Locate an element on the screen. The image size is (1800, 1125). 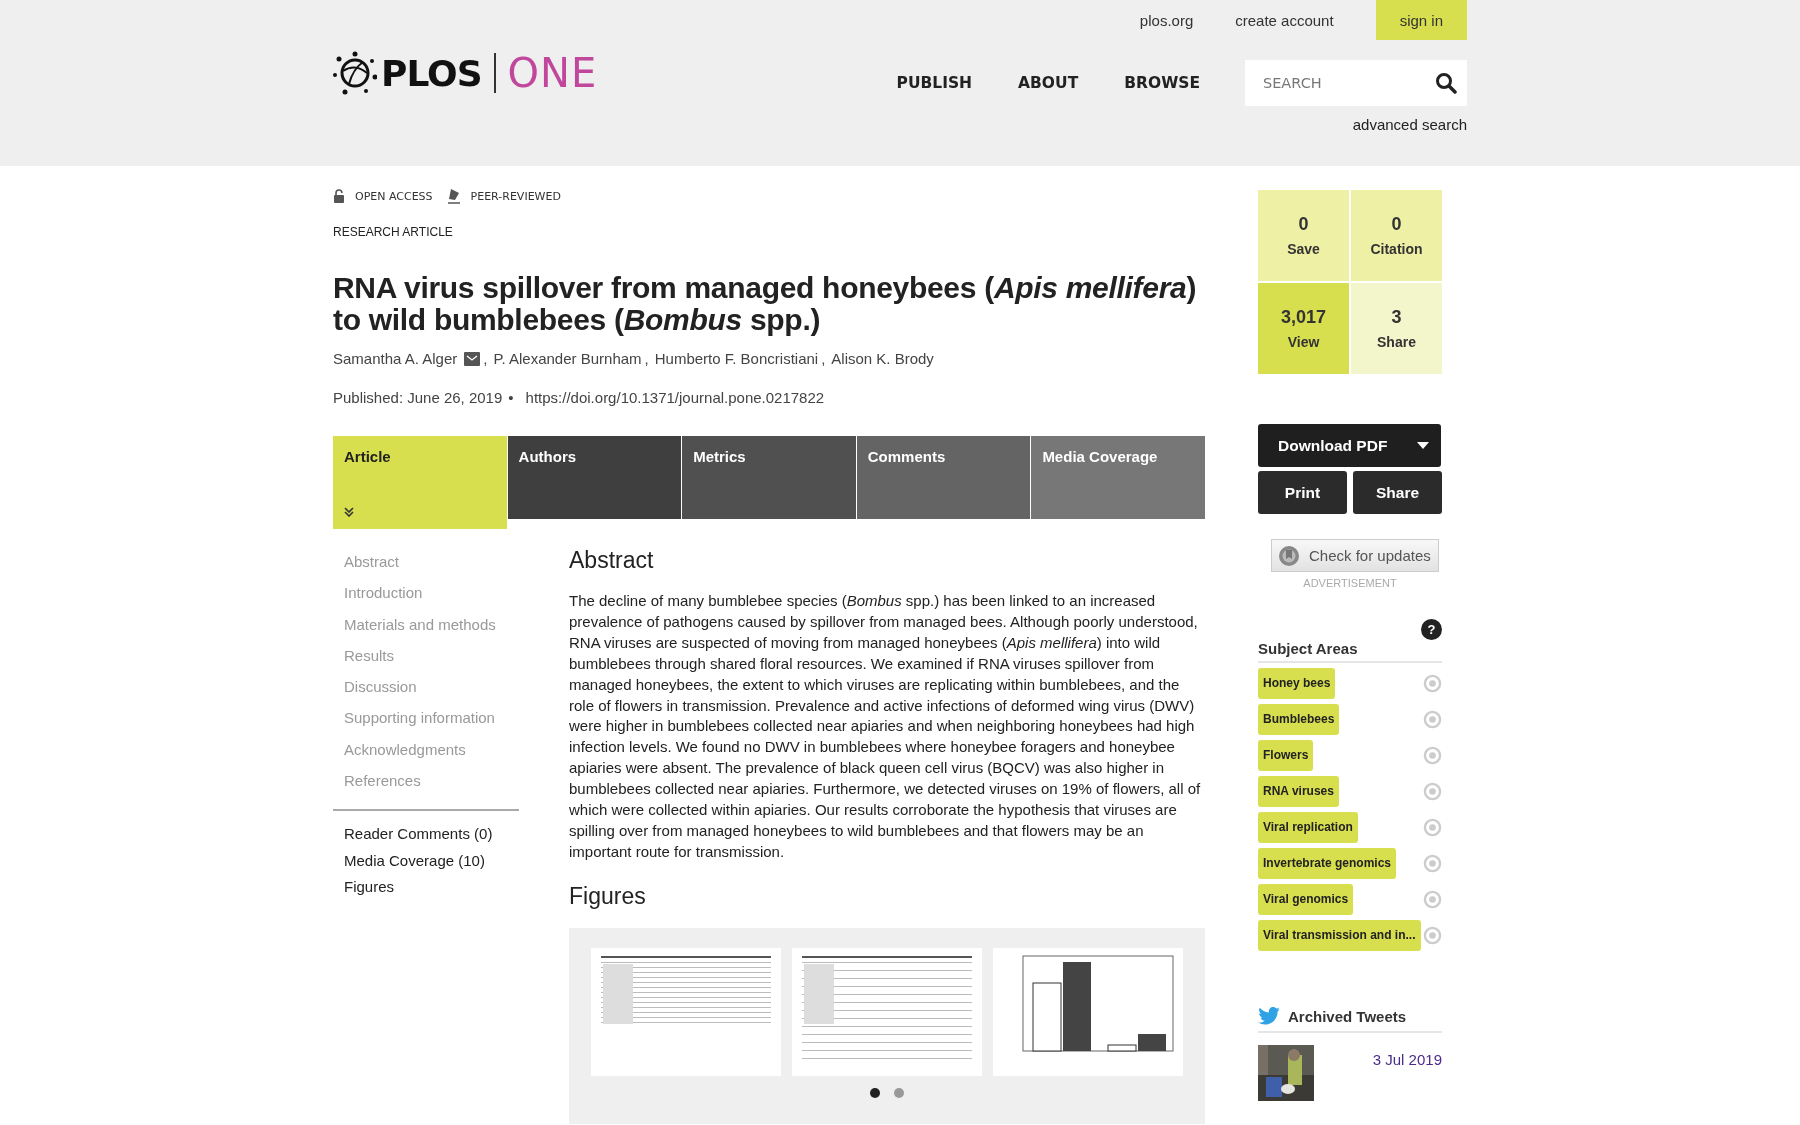
envelope-icon is located at coordinates (472, 358).